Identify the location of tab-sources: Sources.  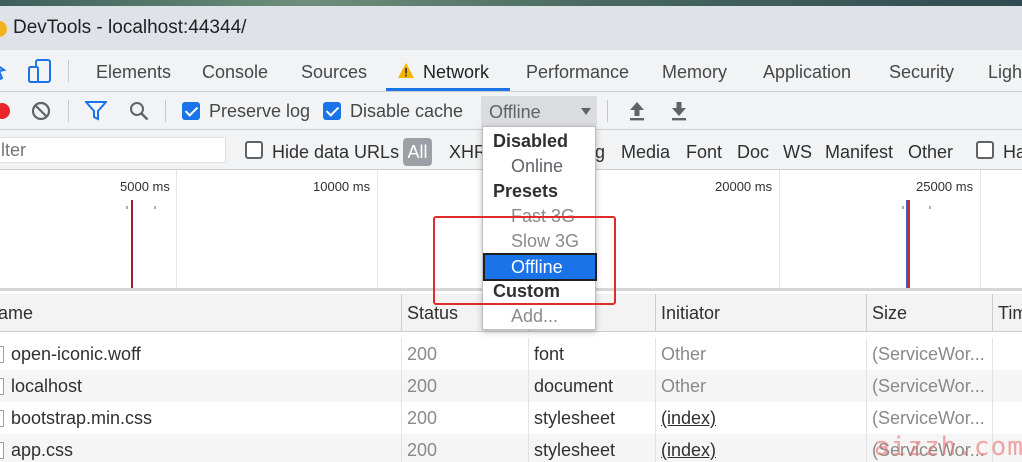
(334, 72).